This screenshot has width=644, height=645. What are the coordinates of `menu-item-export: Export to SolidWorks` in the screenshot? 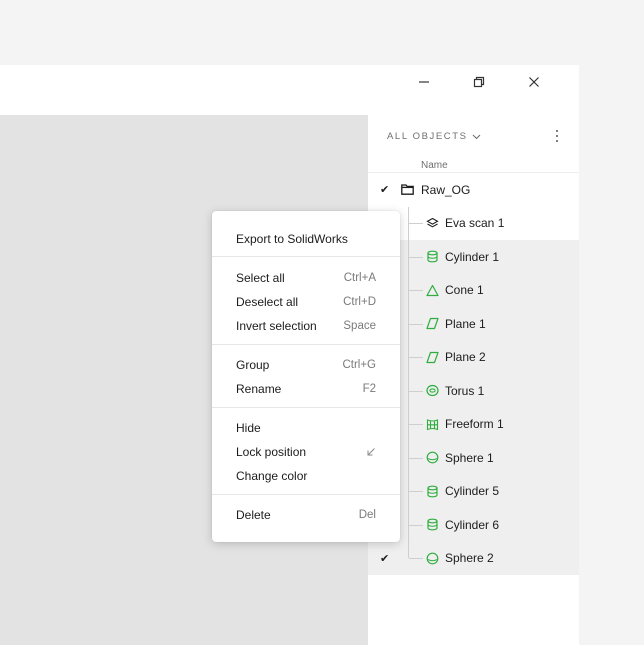 It's located at (306, 239).